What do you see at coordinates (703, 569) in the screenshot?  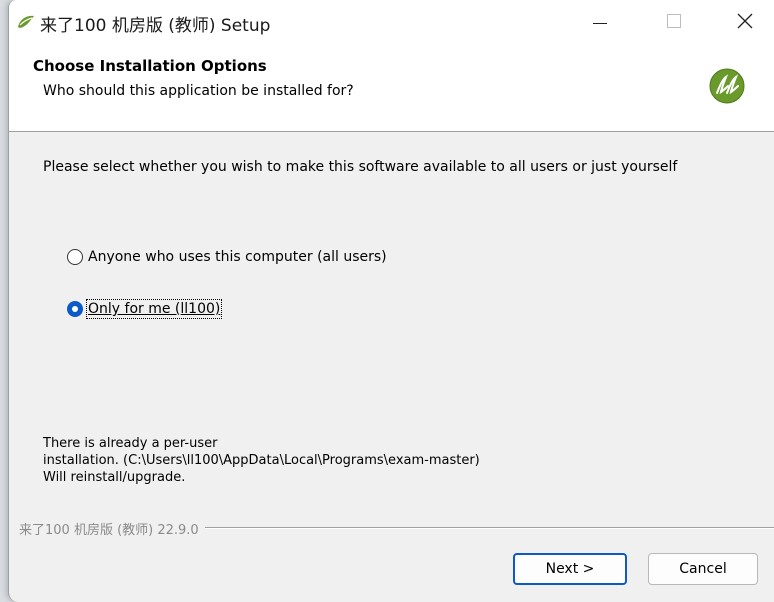 I see `cancel-button: Cancel` at bounding box center [703, 569].